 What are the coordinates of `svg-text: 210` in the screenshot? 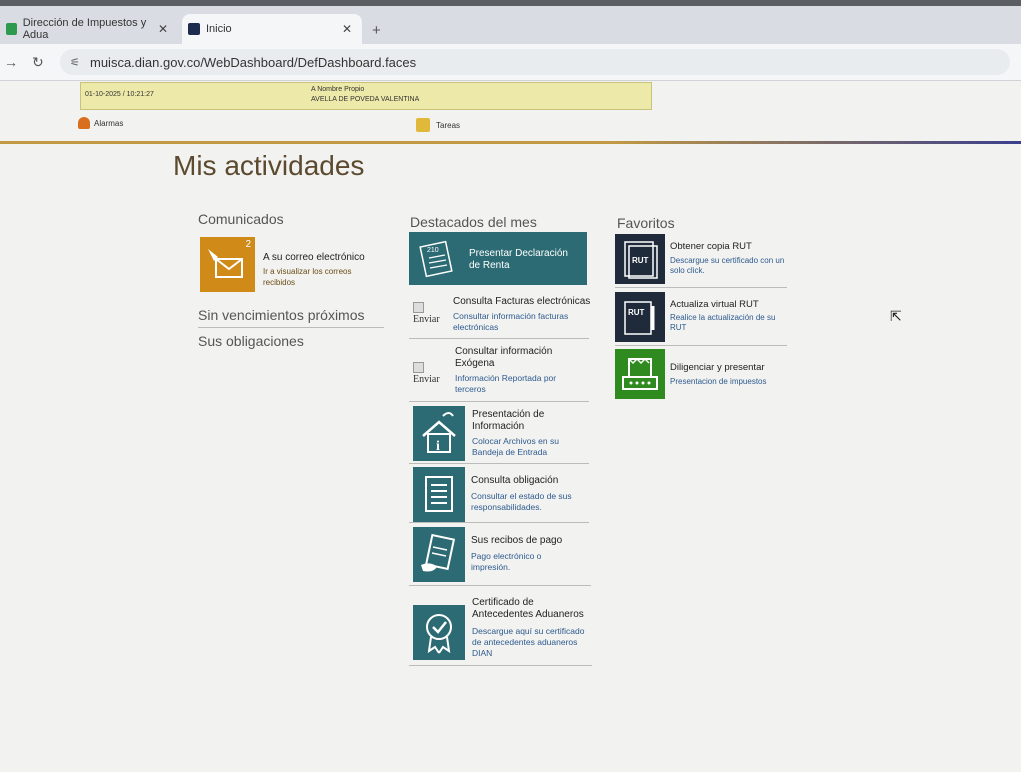 It's located at (433, 250).